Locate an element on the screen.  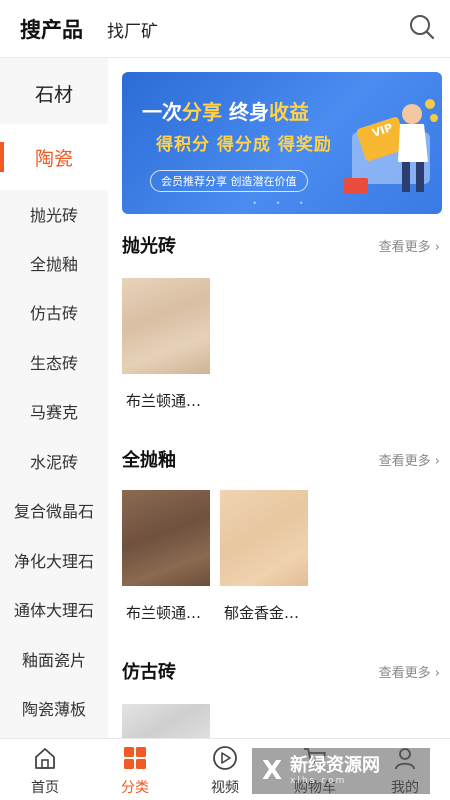
sidebar-item: 釉面瓷片 is located at coordinates (54, 659).